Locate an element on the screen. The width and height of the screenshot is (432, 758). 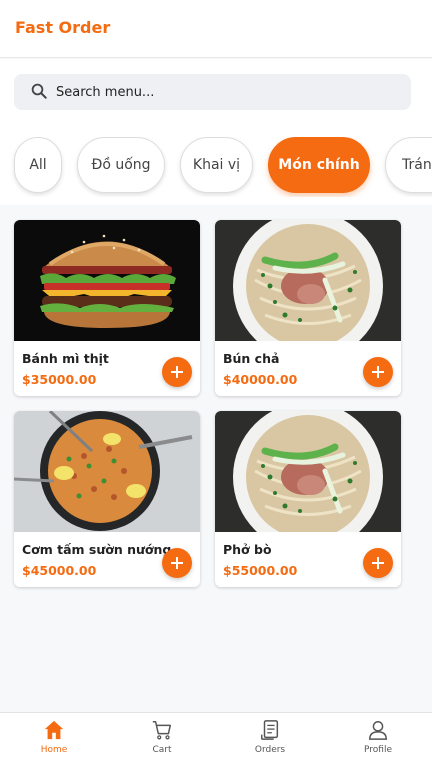
product-name: Bánh mì thịt is located at coordinates (65, 358).